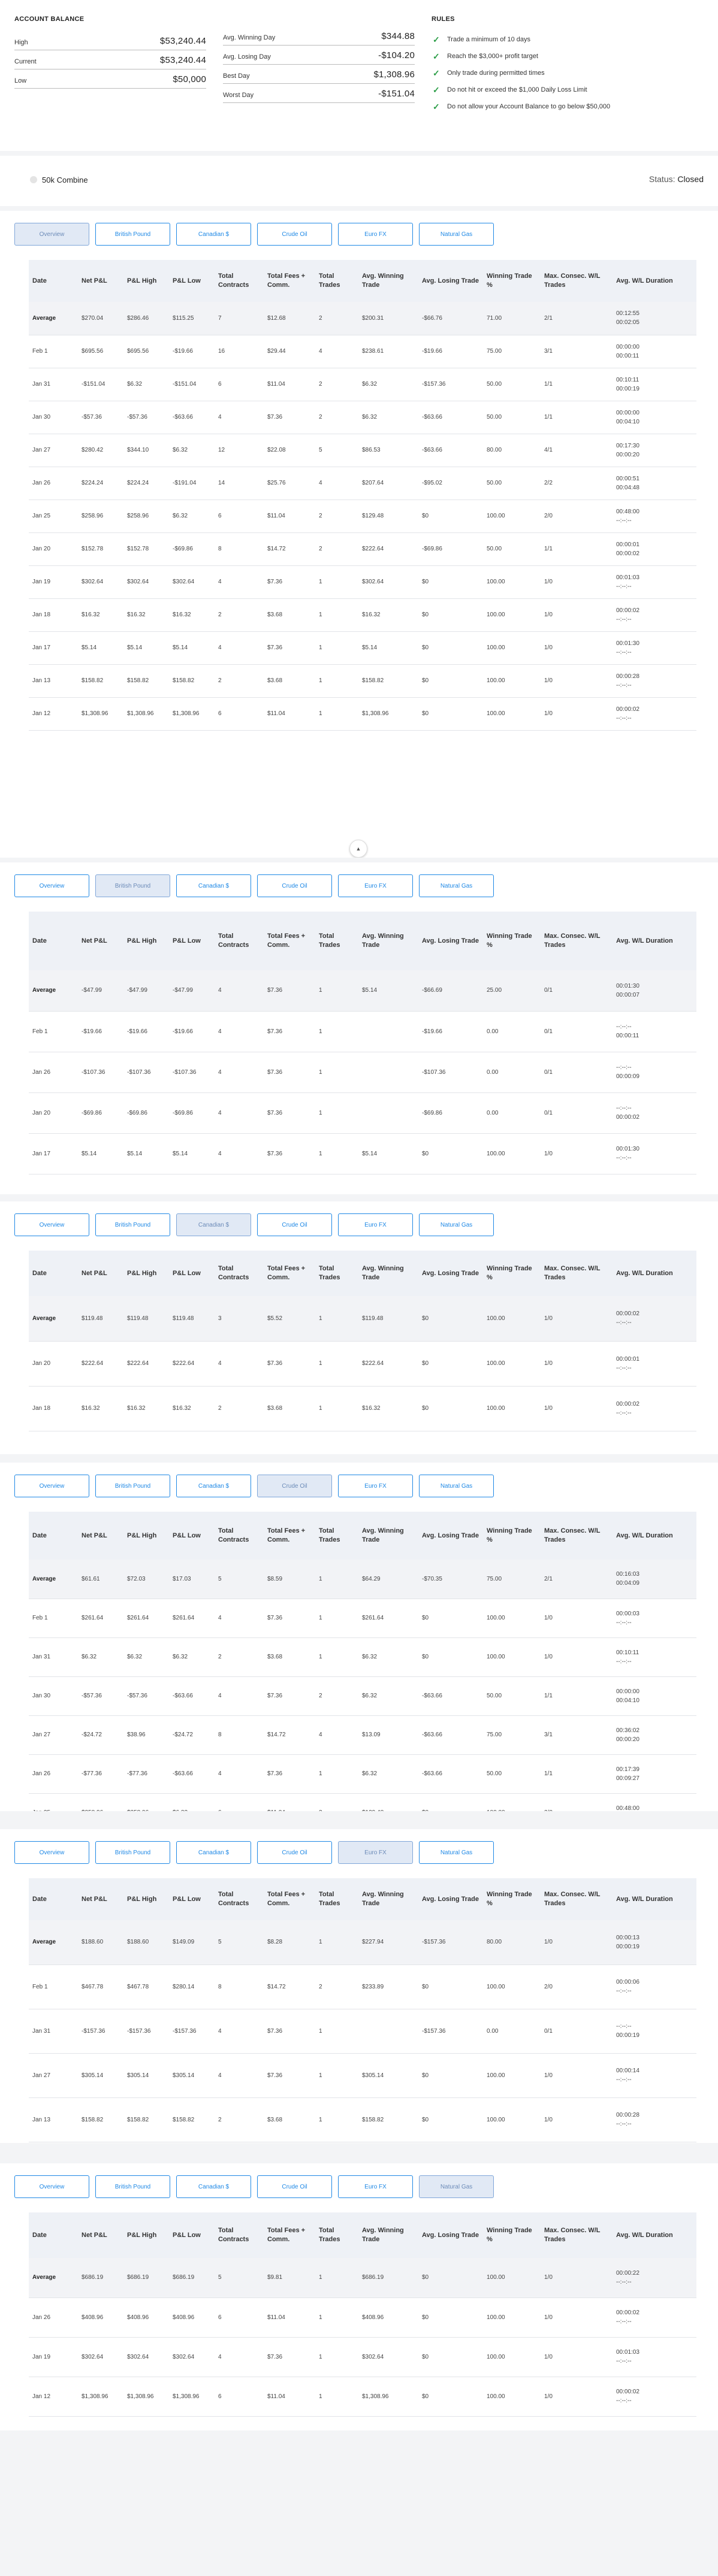 The image size is (718, 2576). Describe the element at coordinates (289, 1986) in the screenshot. I see `cell-total-fees: $14.72` at that location.